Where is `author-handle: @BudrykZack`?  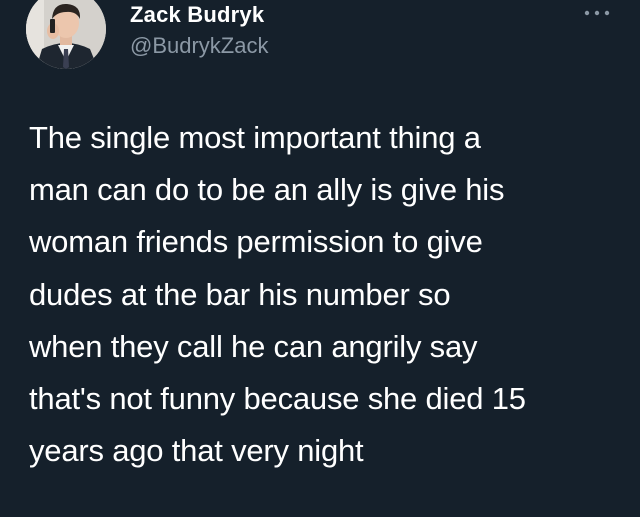
author-handle: @BudrykZack is located at coordinates (199, 46).